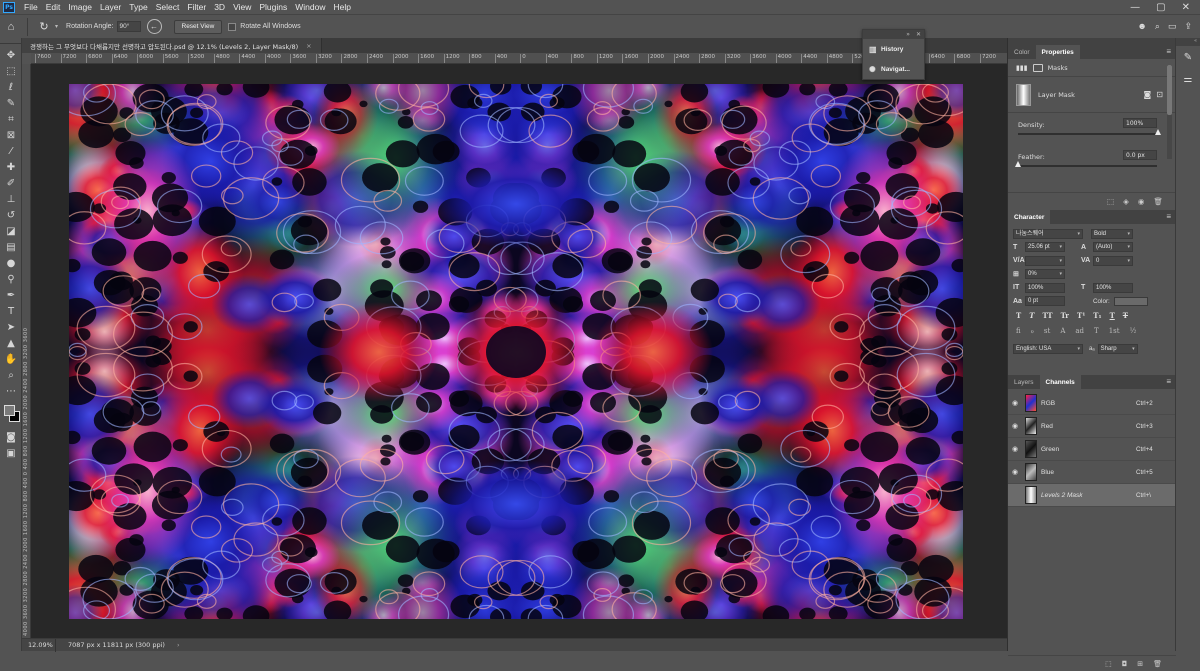 The height and width of the screenshot is (671, 1200). I want to click on menu-window: Window, so click(310, 7).